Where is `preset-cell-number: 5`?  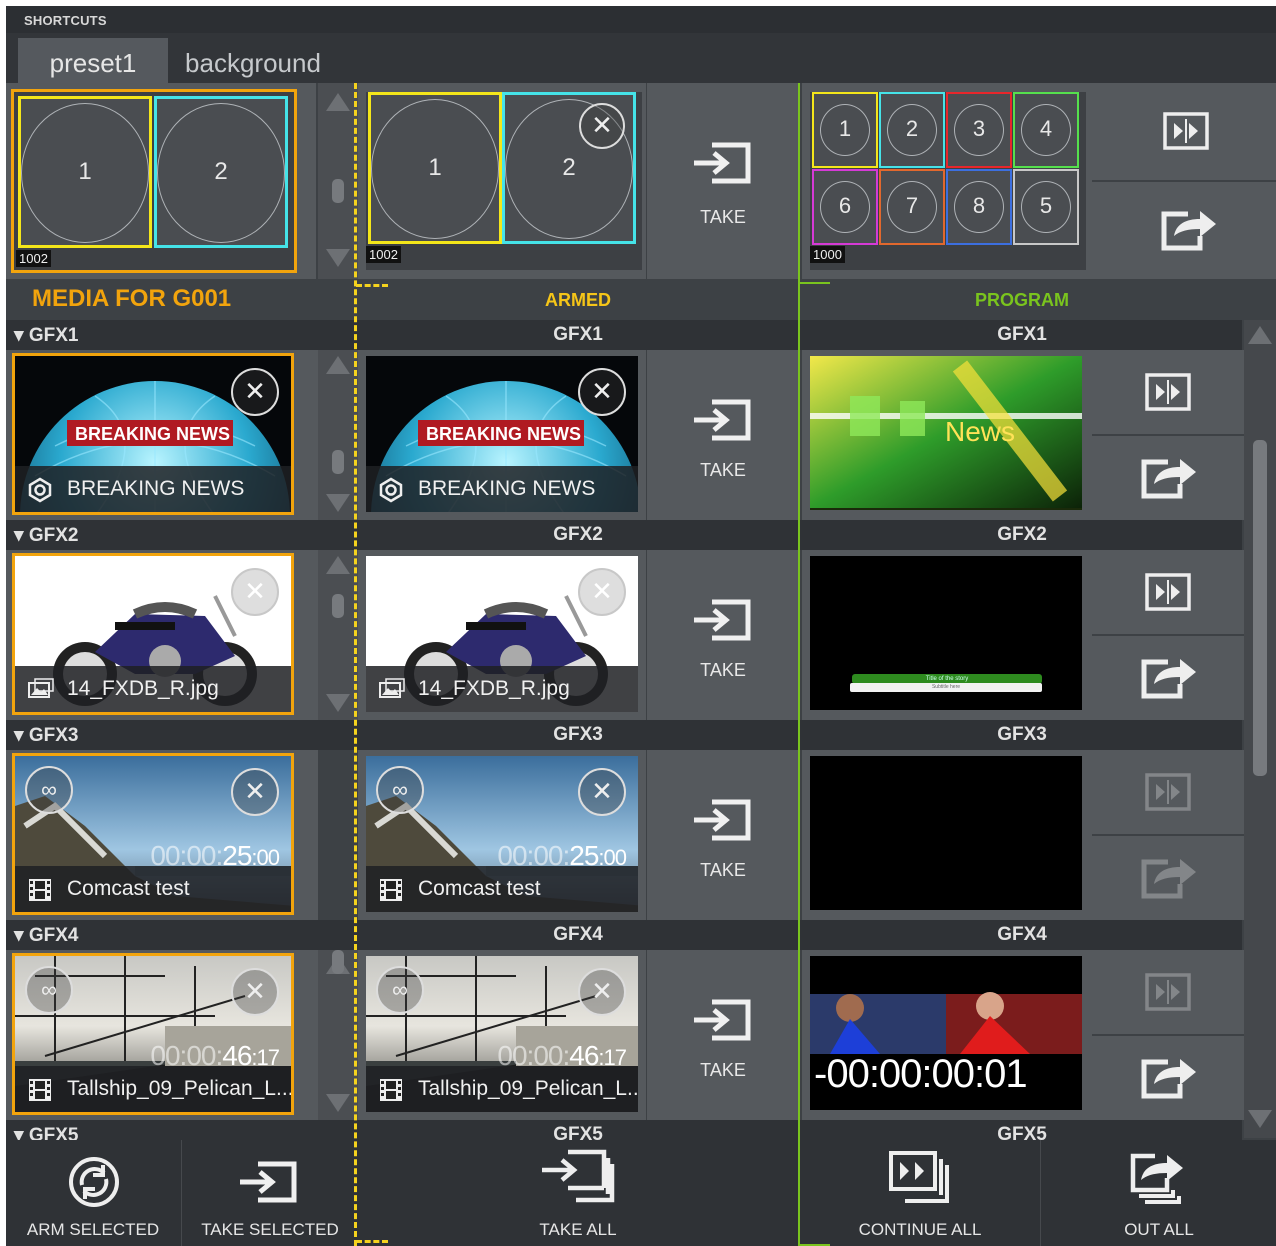
preset-cell-number: 5 is located at coordinates (1046, 205).